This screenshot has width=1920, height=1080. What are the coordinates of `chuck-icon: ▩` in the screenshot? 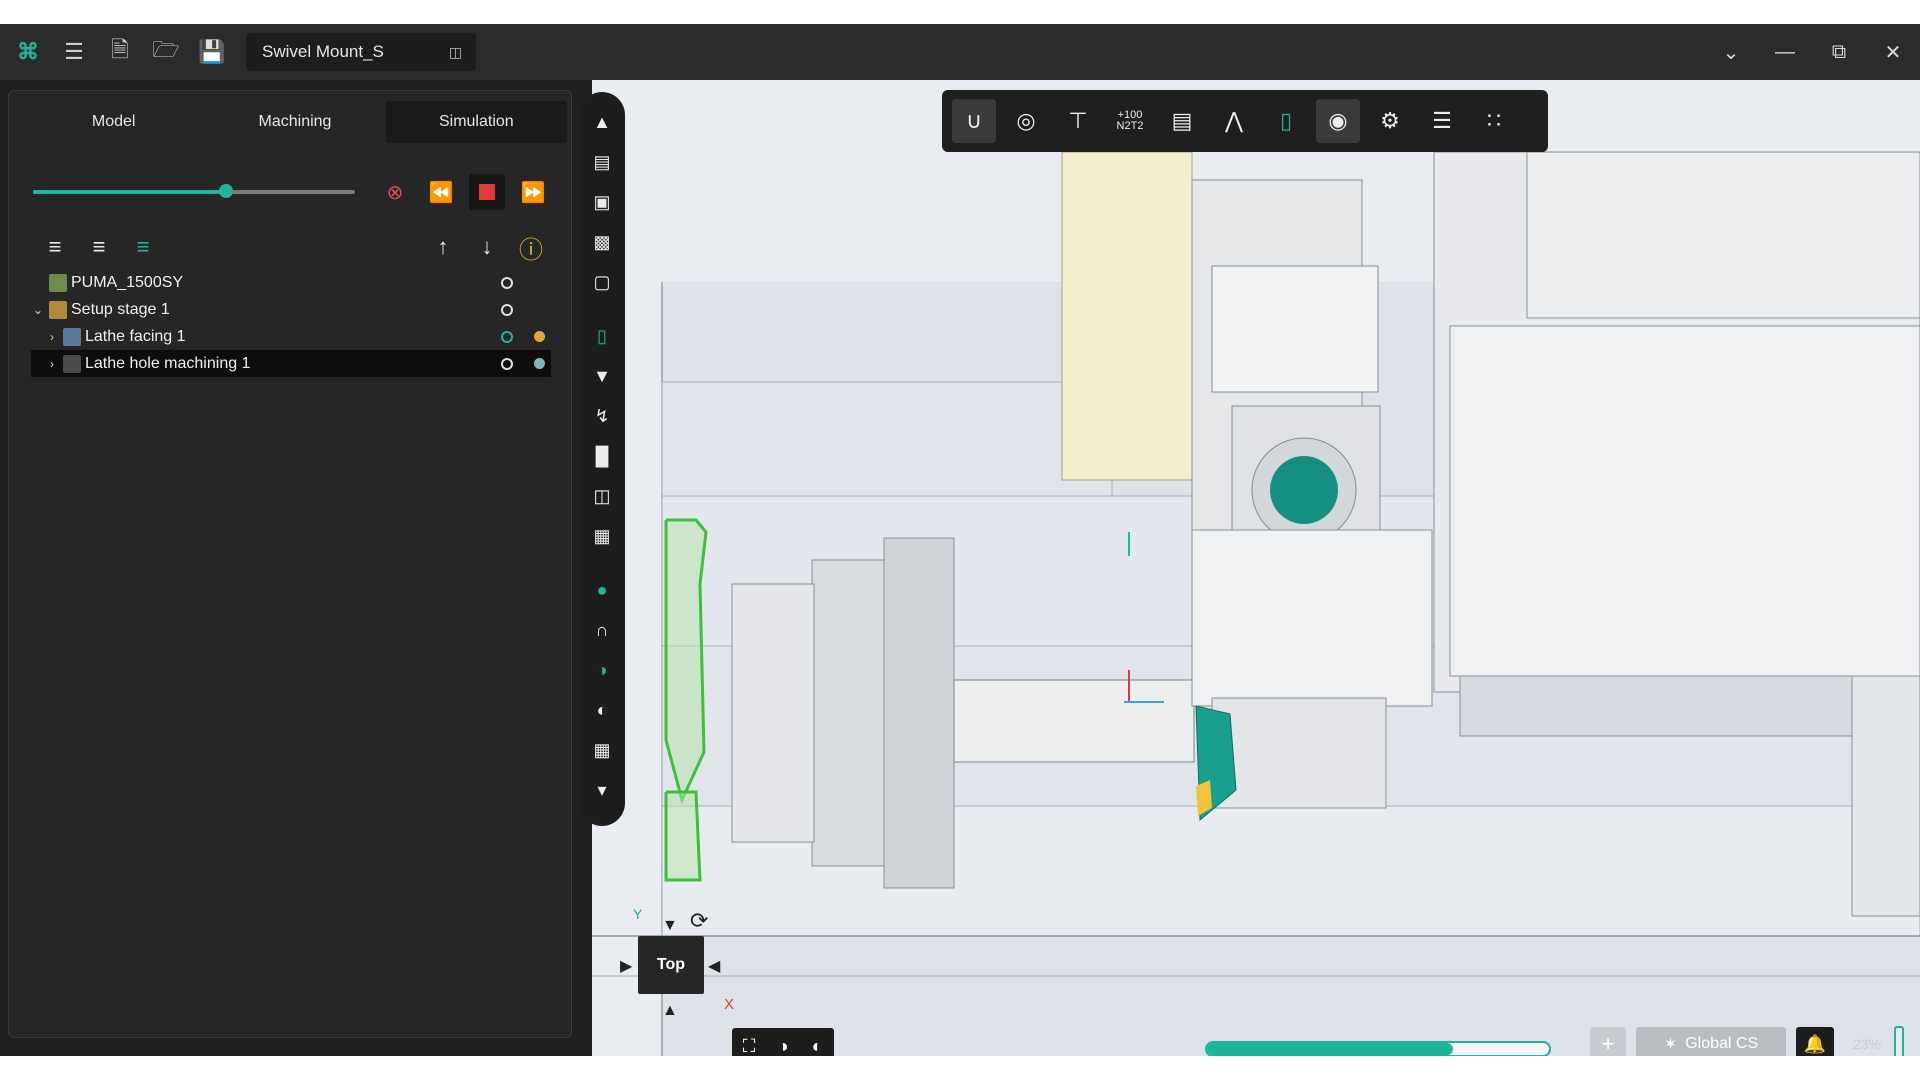 It's located at (602, 242).